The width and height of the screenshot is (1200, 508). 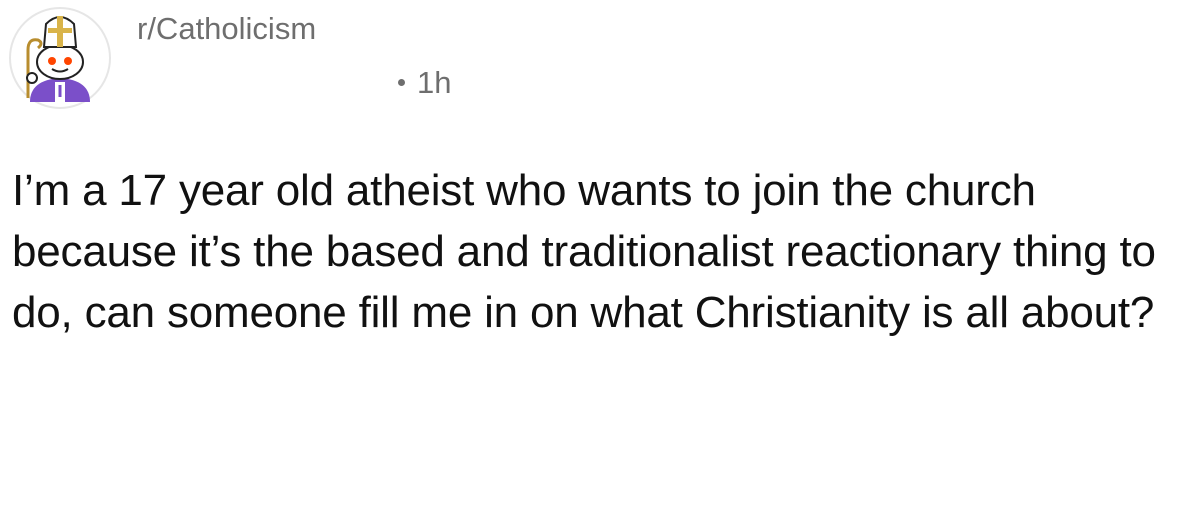 What do you see at coordinates (60, 58) in the screenshot?
I see `subreddit-avatar-icon` at bounding box center [60, 58].